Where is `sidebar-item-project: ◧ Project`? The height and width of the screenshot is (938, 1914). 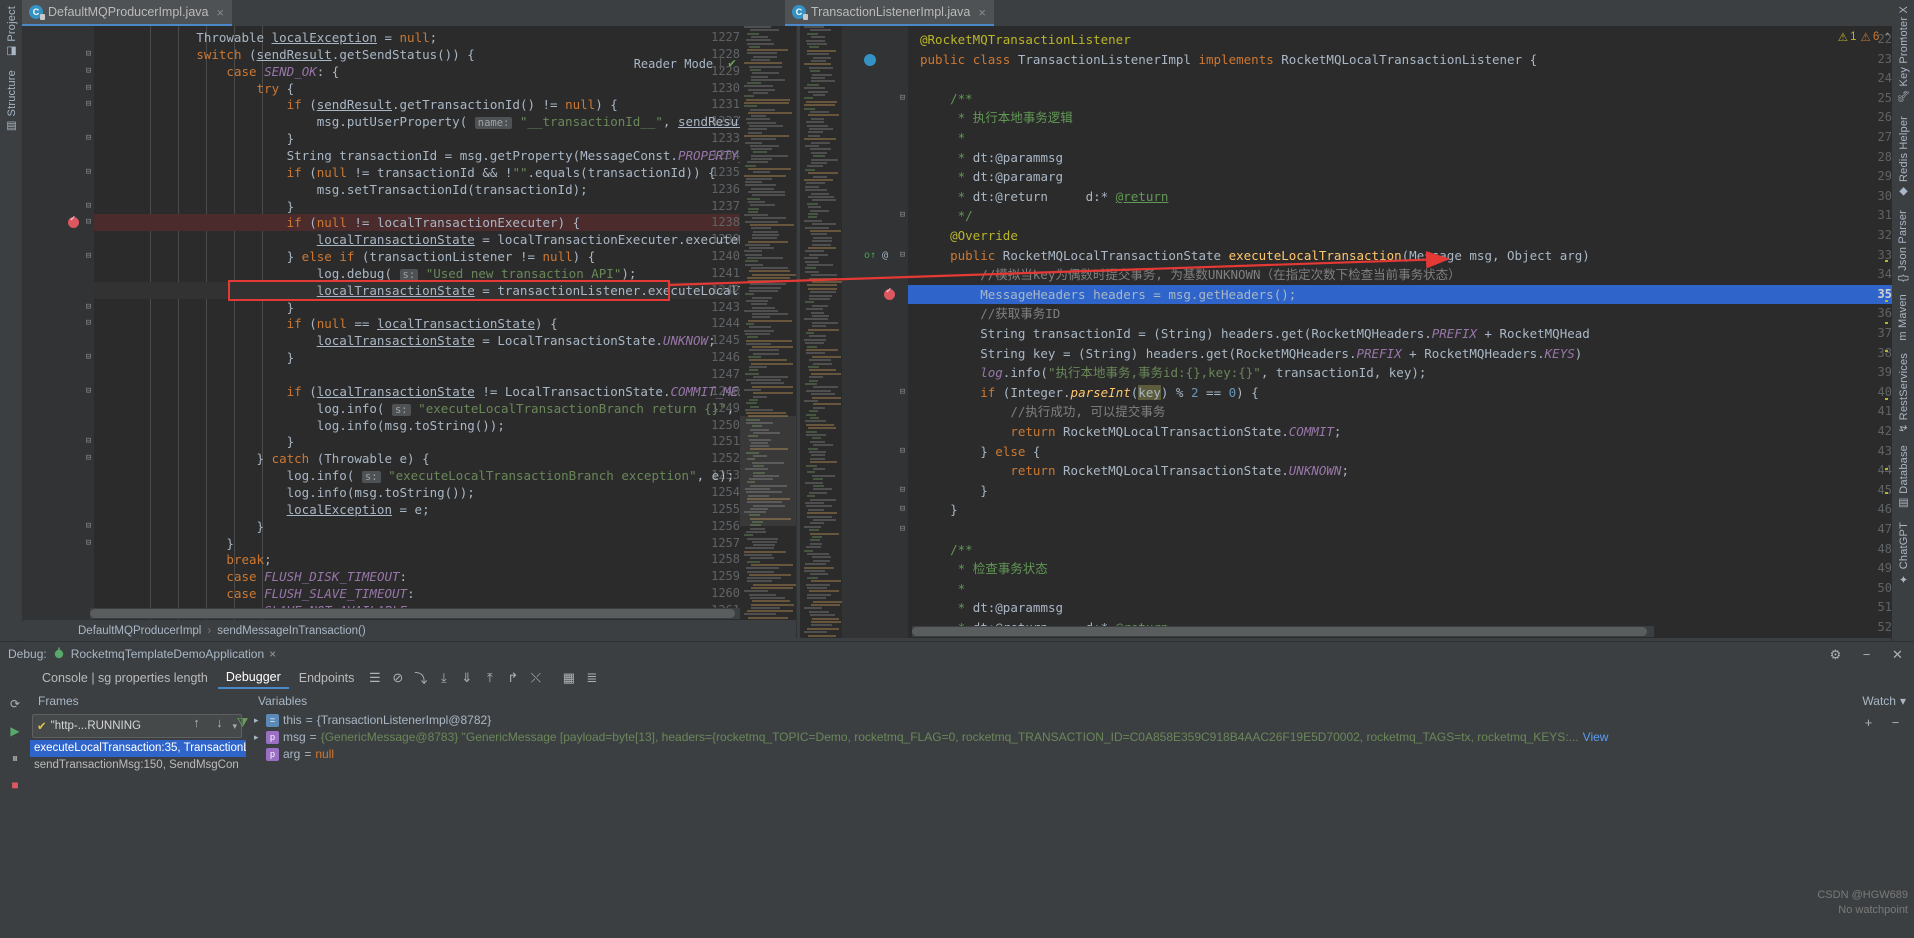
sidebar-item-project: ◧ Project is located at coordinates (11, 32).